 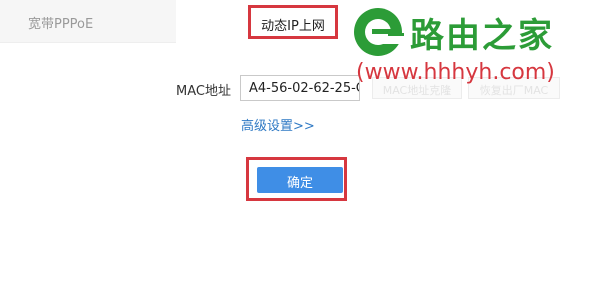 I want to click on watermark-brand-name: 路由之家, so click(x=482, y=36).